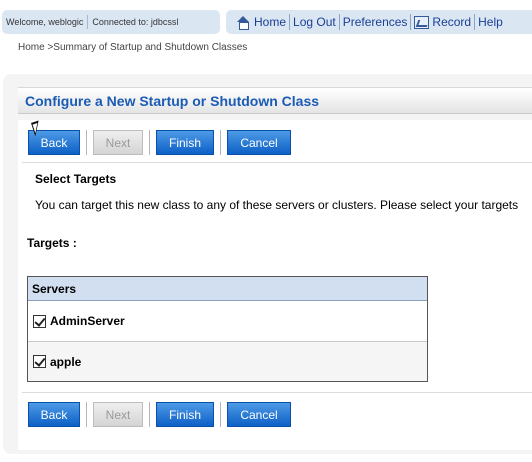 Image resolution: width=532 pixels, height=462 pixels. I want to click on back-button: Back, so click(54, 414).